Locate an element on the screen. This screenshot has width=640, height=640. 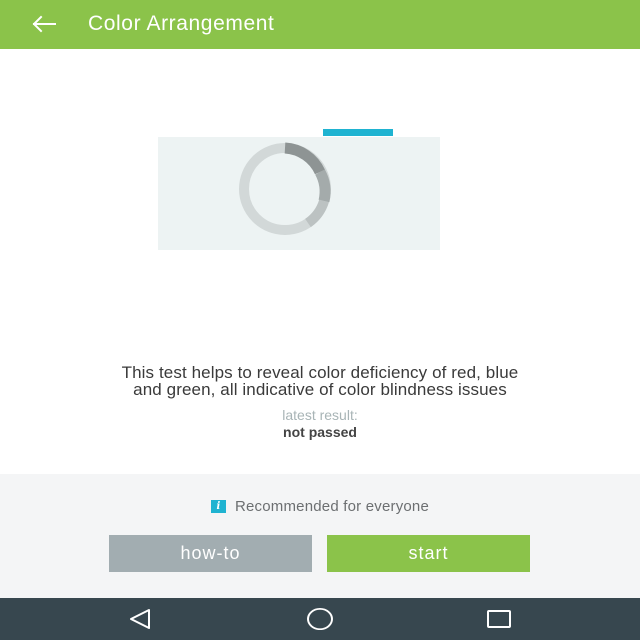
test-preview-image is located at coordinates (299, 193).